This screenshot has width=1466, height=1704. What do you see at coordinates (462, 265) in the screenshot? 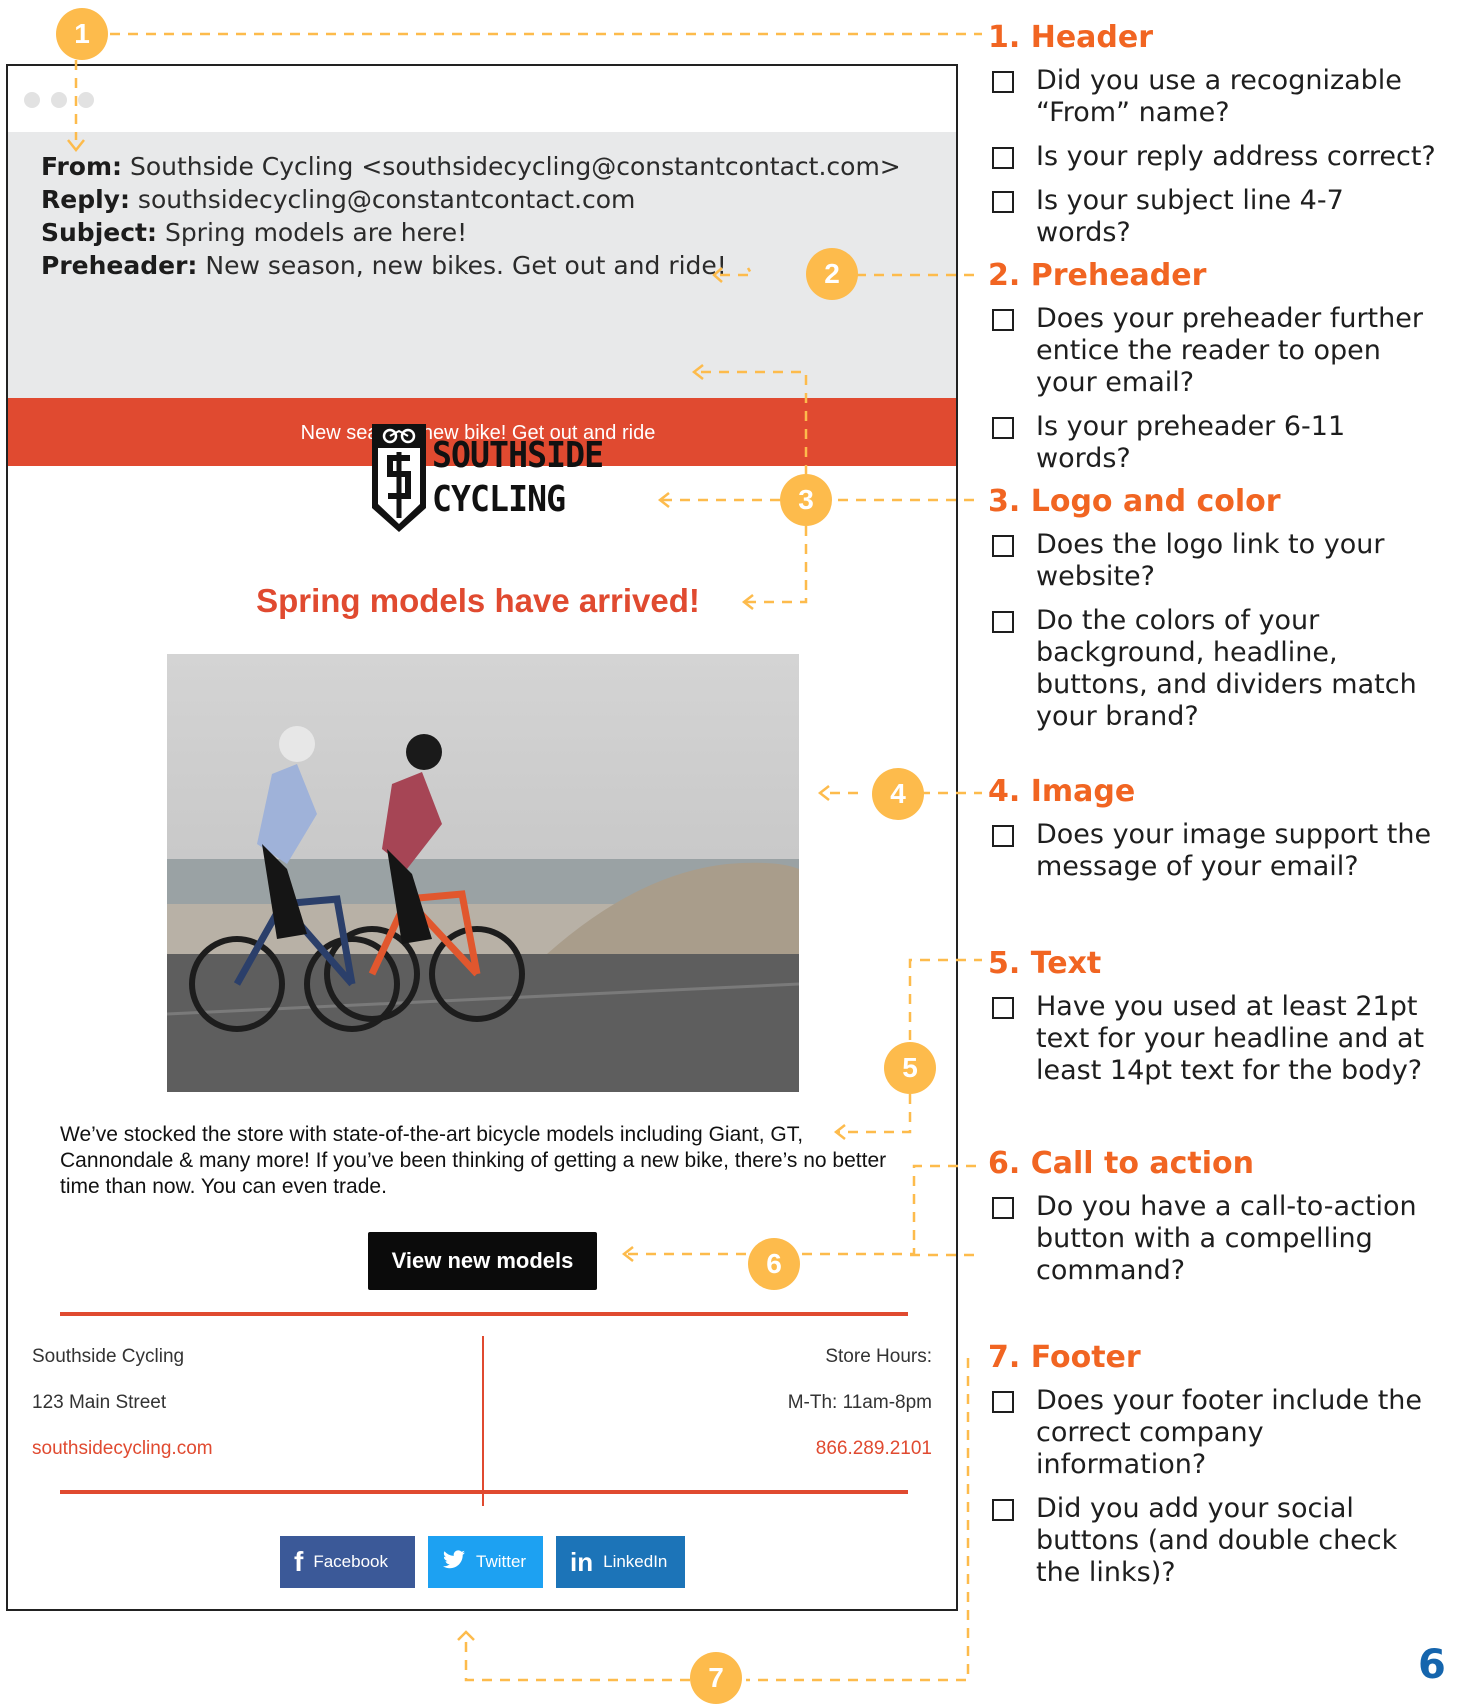
I see `preheader-value: New season, new bikes. Get out and ride!` at bounding box center [462, 265].